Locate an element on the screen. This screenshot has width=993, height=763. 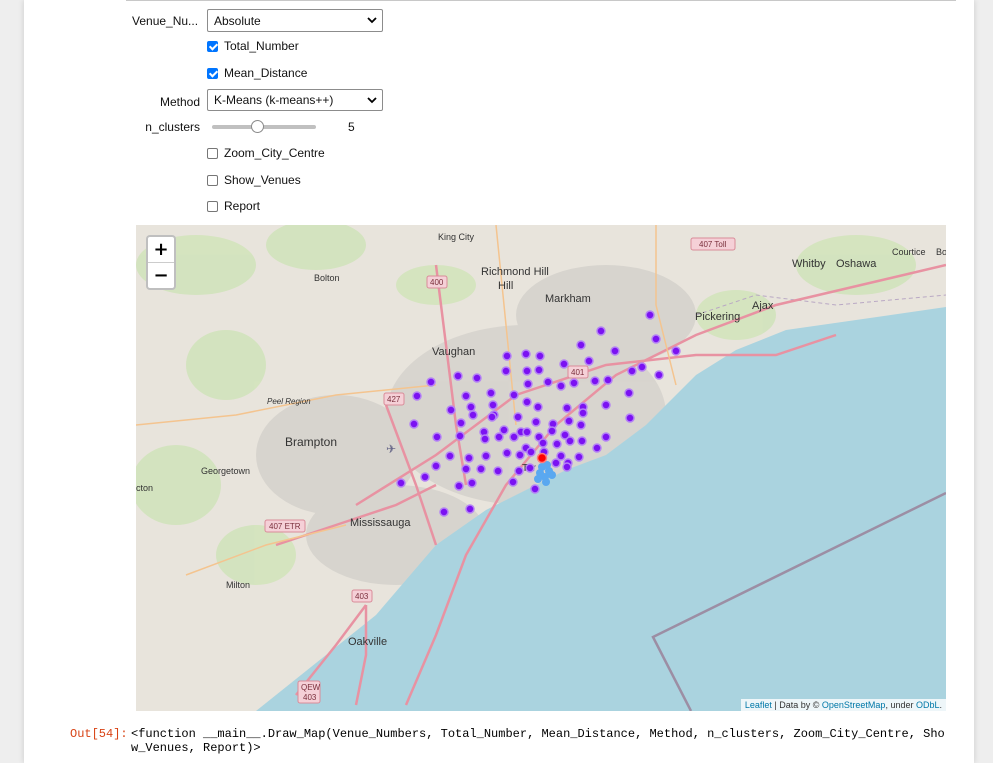
total-number-checkbox-row: Total_Number is located at coordinates (253, 46).